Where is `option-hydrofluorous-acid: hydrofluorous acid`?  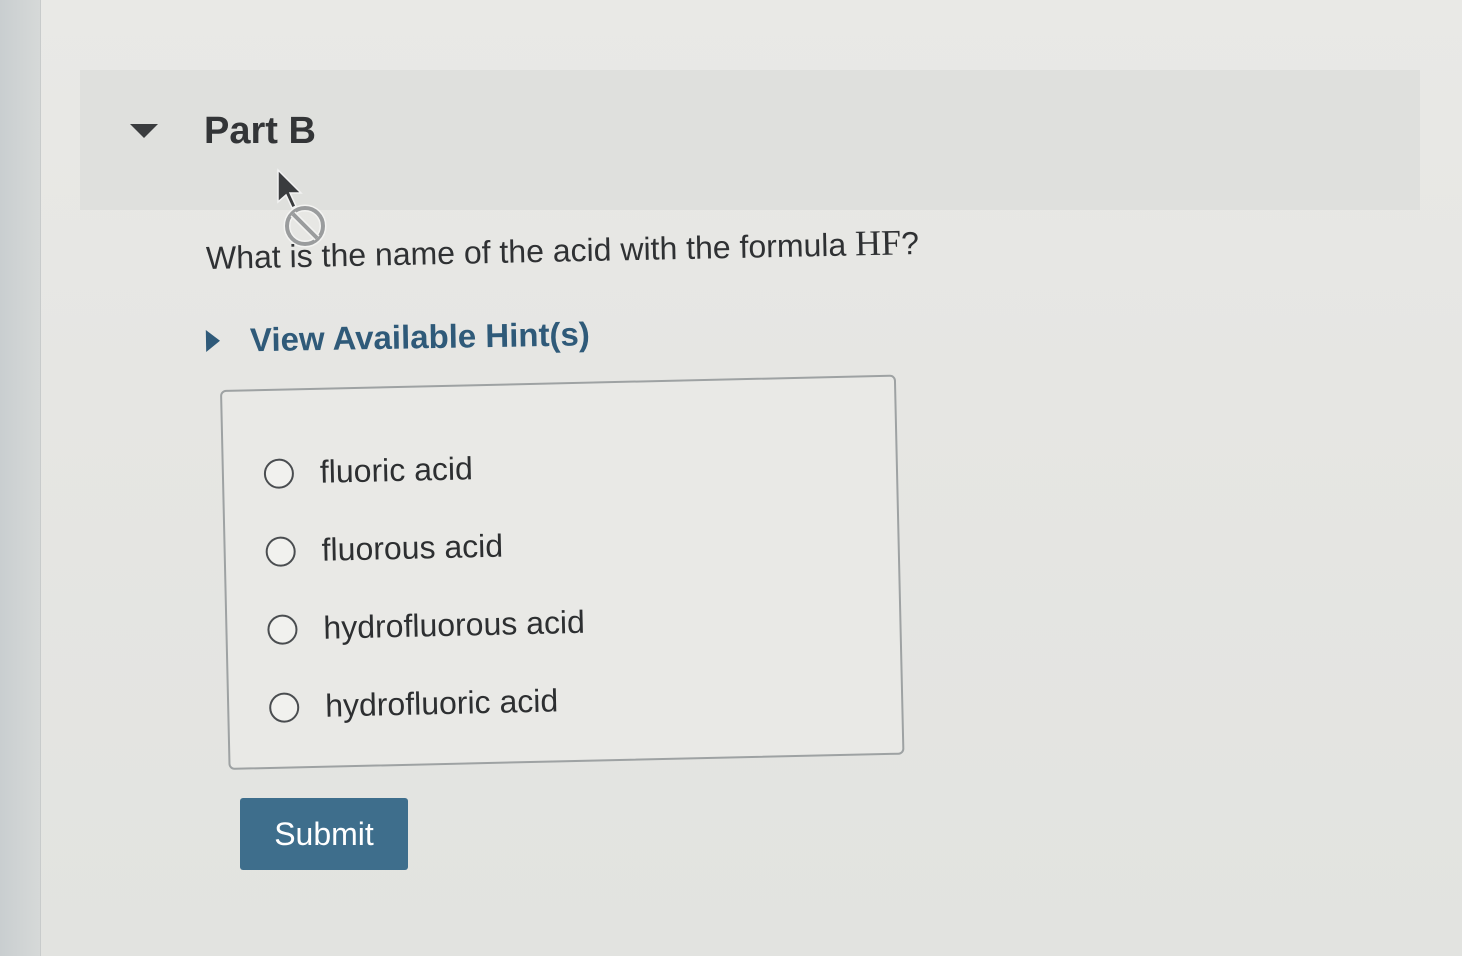 option-hydrofluorous-acid: hydrofluorous acid is located at coordinates (426, 626).